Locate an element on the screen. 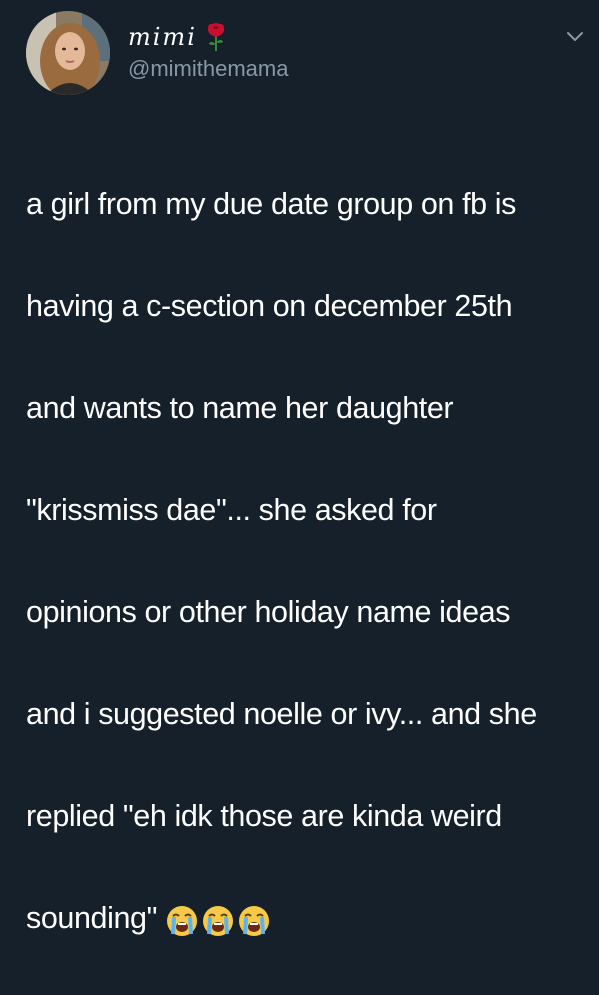  tweet-text-last-line: sounding" is located at coordinates (308, 918).